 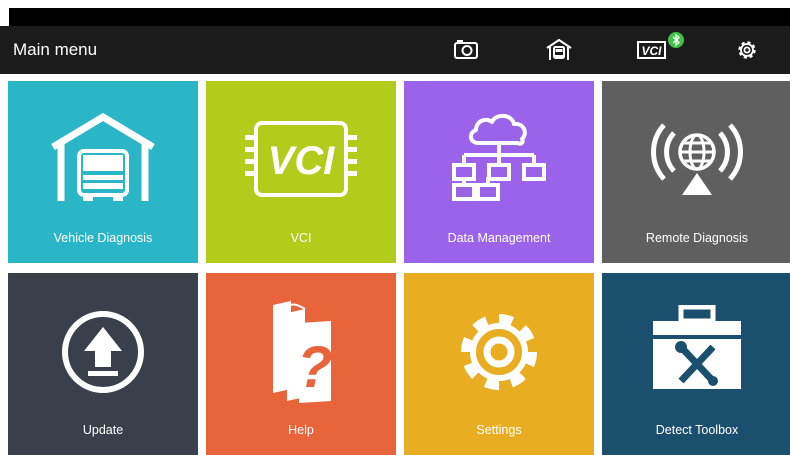 I want to click on tile-label: Remote Diagnosis, so click(x=697, y=238).